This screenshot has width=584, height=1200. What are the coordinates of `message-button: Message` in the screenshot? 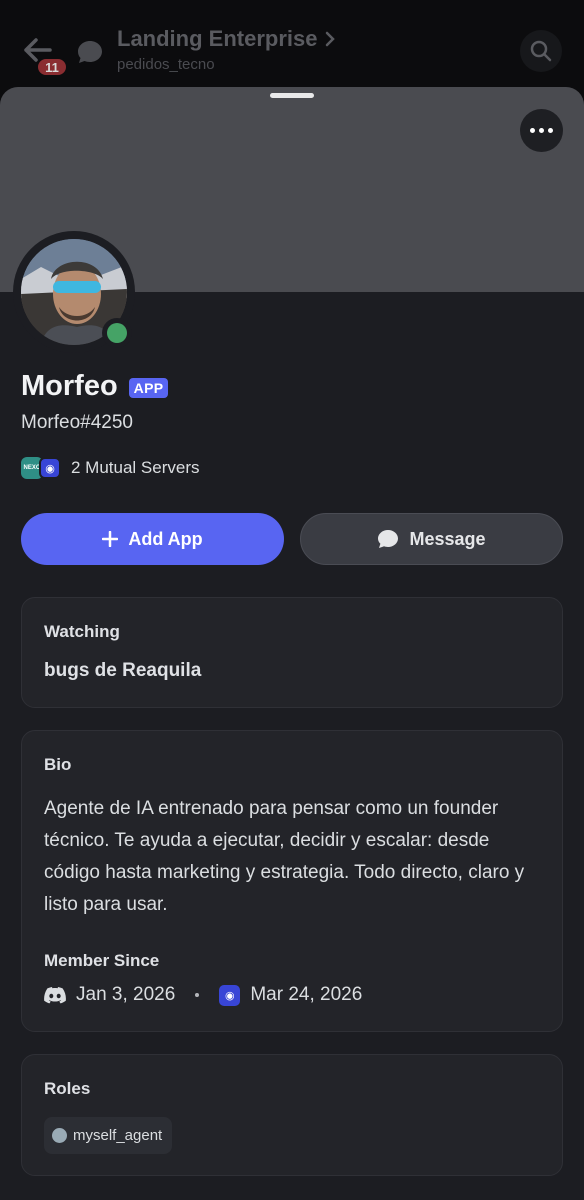 It's located at (431, 539).